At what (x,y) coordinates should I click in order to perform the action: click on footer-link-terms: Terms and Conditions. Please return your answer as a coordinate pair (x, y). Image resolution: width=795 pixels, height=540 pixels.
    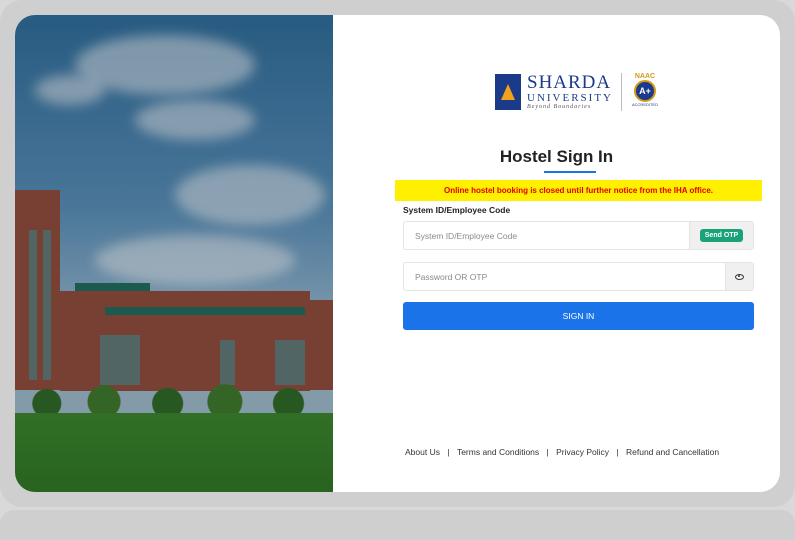
    Looking at the image, I should click on (498, 452).